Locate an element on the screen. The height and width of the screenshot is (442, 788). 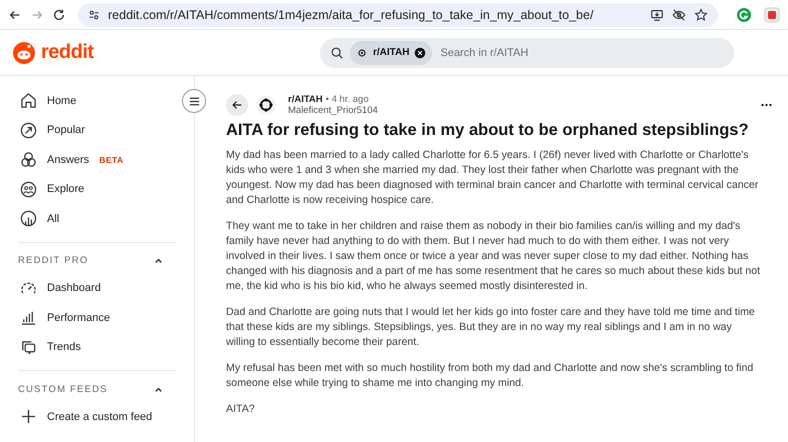
circles-icon is located at coordinates (28, 159).